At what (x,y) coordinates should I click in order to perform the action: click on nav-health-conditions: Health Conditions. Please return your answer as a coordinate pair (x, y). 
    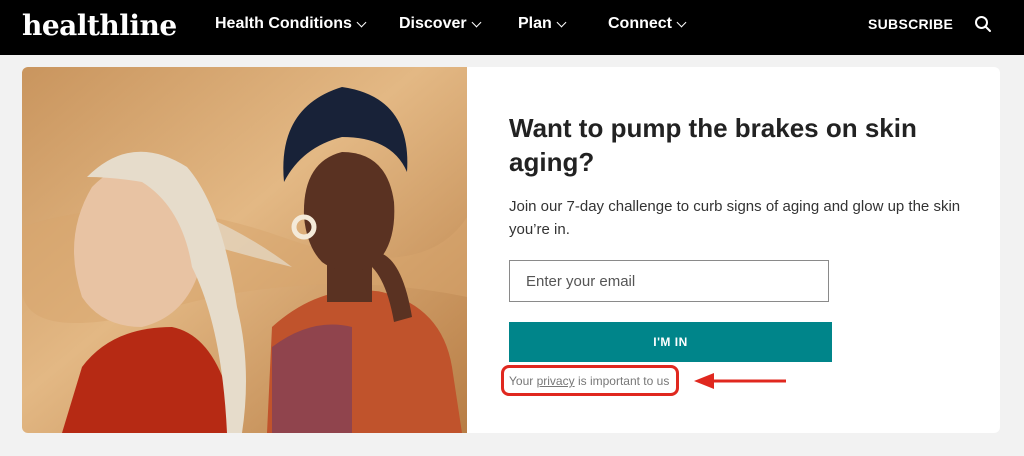
    Looking at the image, I should click on (291, 24).